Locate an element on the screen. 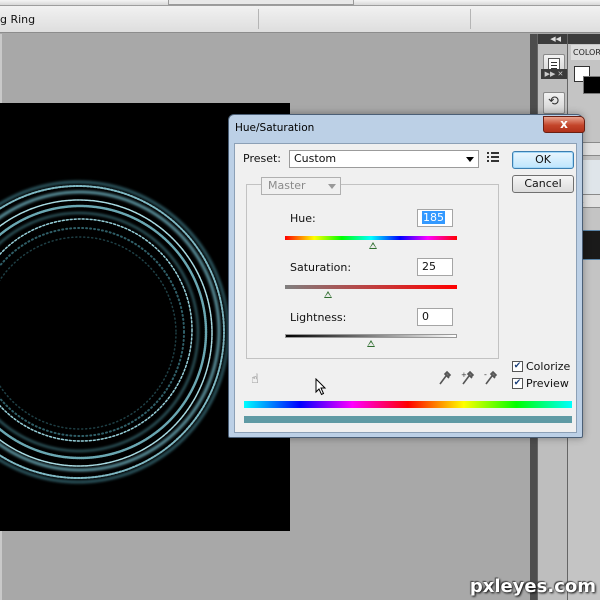  input-color-spectrum-bar is located at coordinates (408, 404).